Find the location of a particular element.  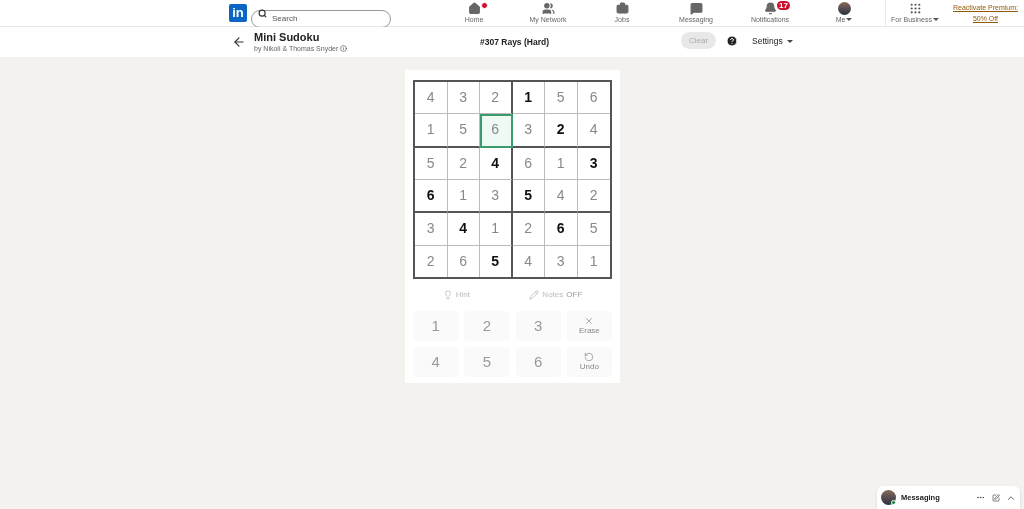

people-icon is located at coordinates (548, 8).